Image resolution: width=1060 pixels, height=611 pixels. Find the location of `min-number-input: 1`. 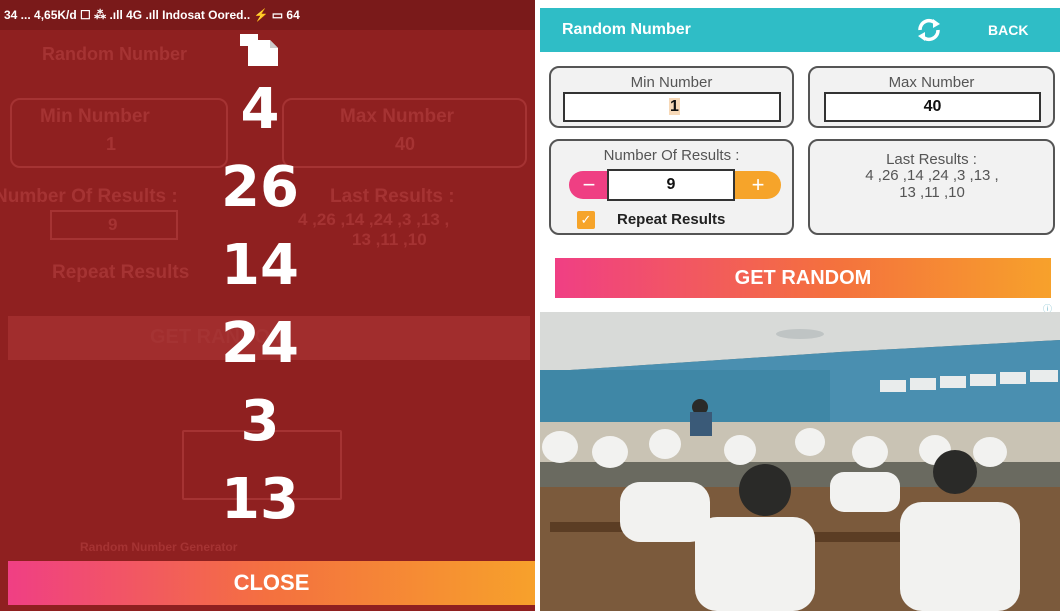

min-number-input: 1 is located at coordinates (672, 107).